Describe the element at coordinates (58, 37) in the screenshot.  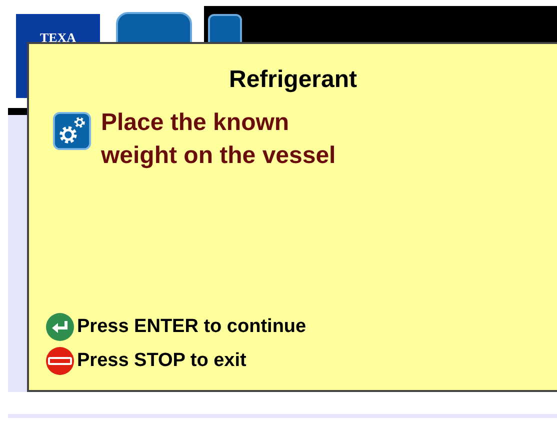
I see `logo-text: TEXA` at that location.